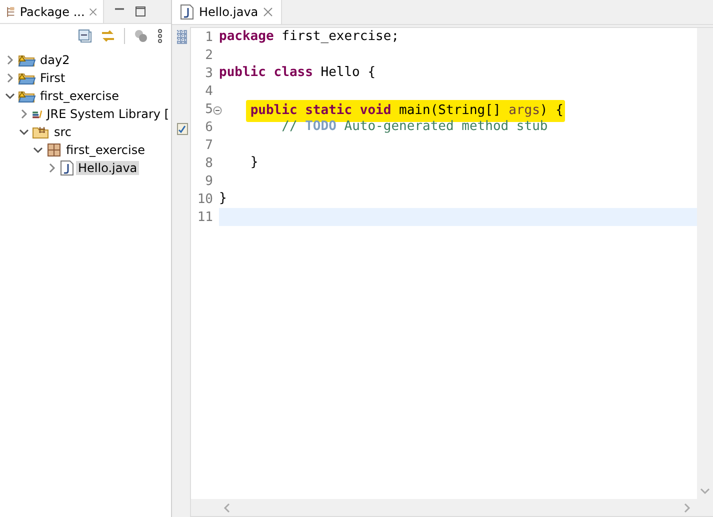  I want to click on fold-minus-icon, so click(217, 110).